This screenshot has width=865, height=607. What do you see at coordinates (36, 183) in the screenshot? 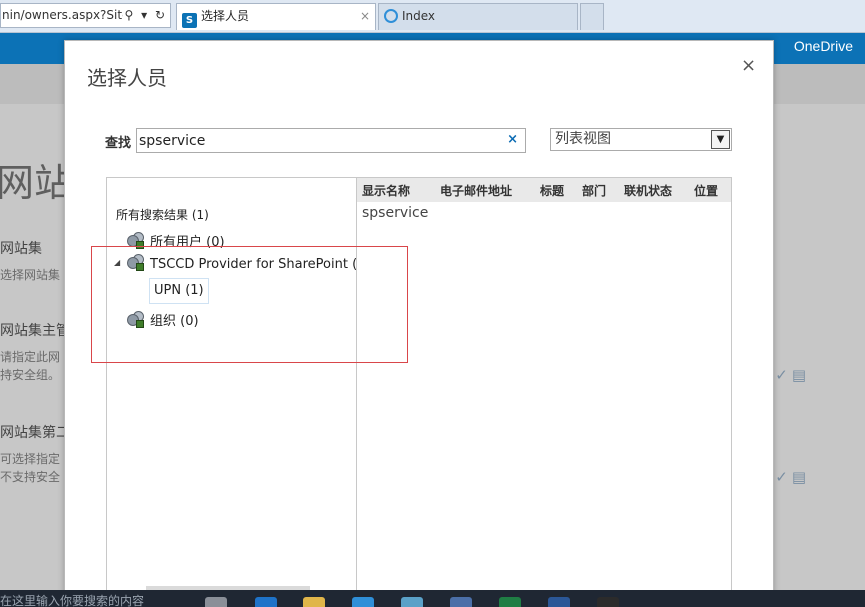
I see `page-title: 网站` at bounding box center [36, 183].